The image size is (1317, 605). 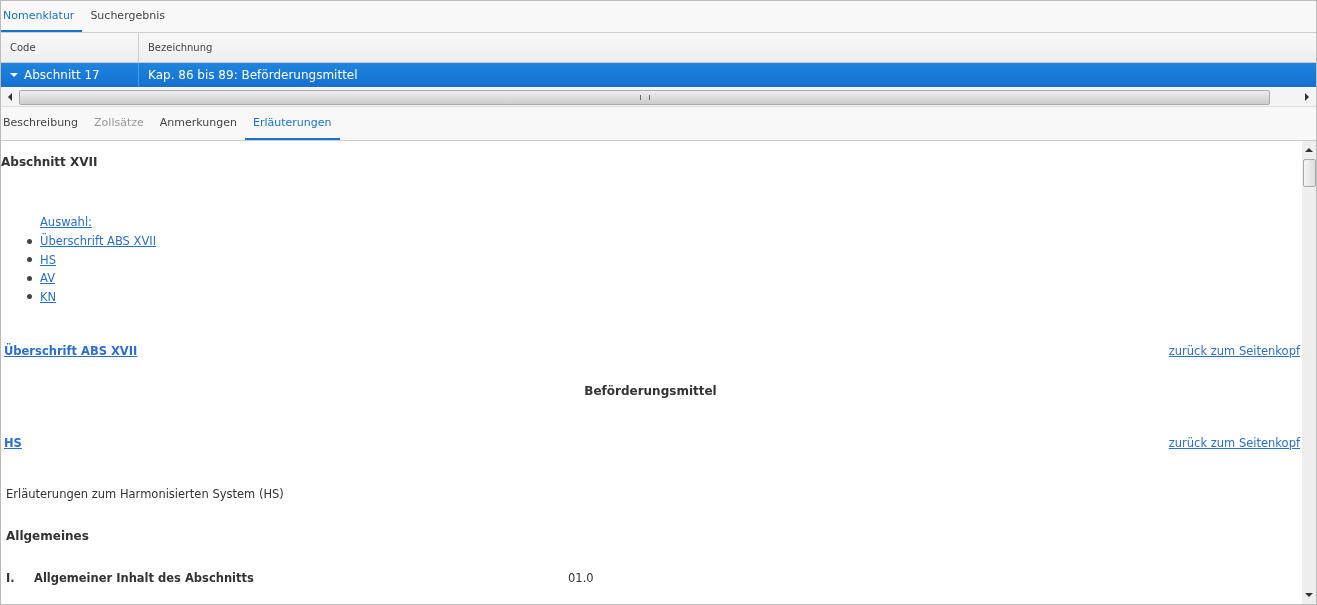 What do you see at coordinates (48, 296) in the screenshot?
I see `anchor-link: KN` at bounding box center [48, 296].